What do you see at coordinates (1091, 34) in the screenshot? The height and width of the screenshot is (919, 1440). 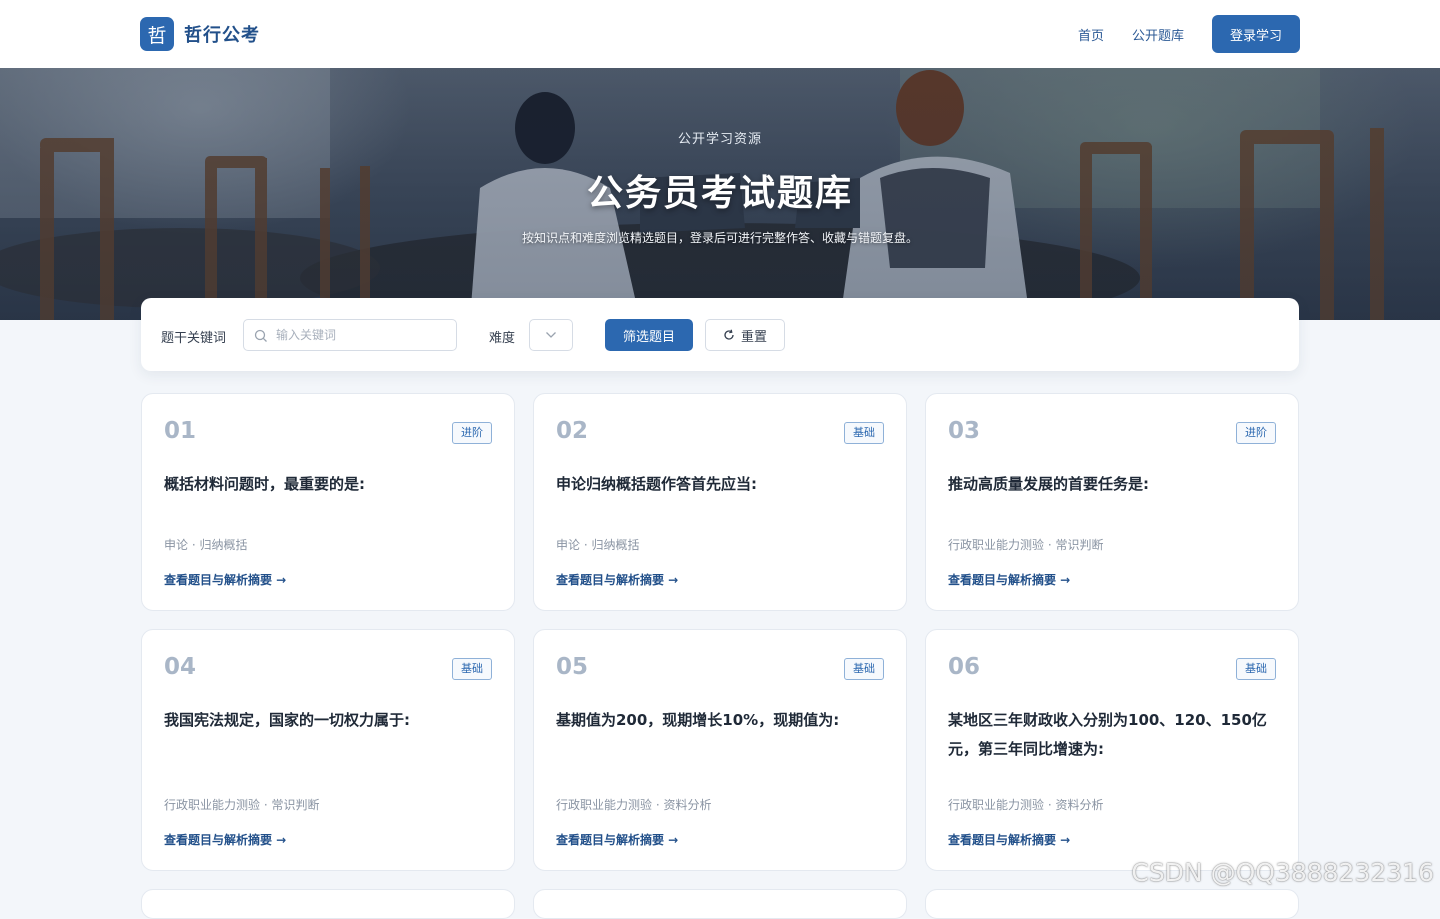 I see `nav-home-link: 首页` at bounding box center [1091, 34].